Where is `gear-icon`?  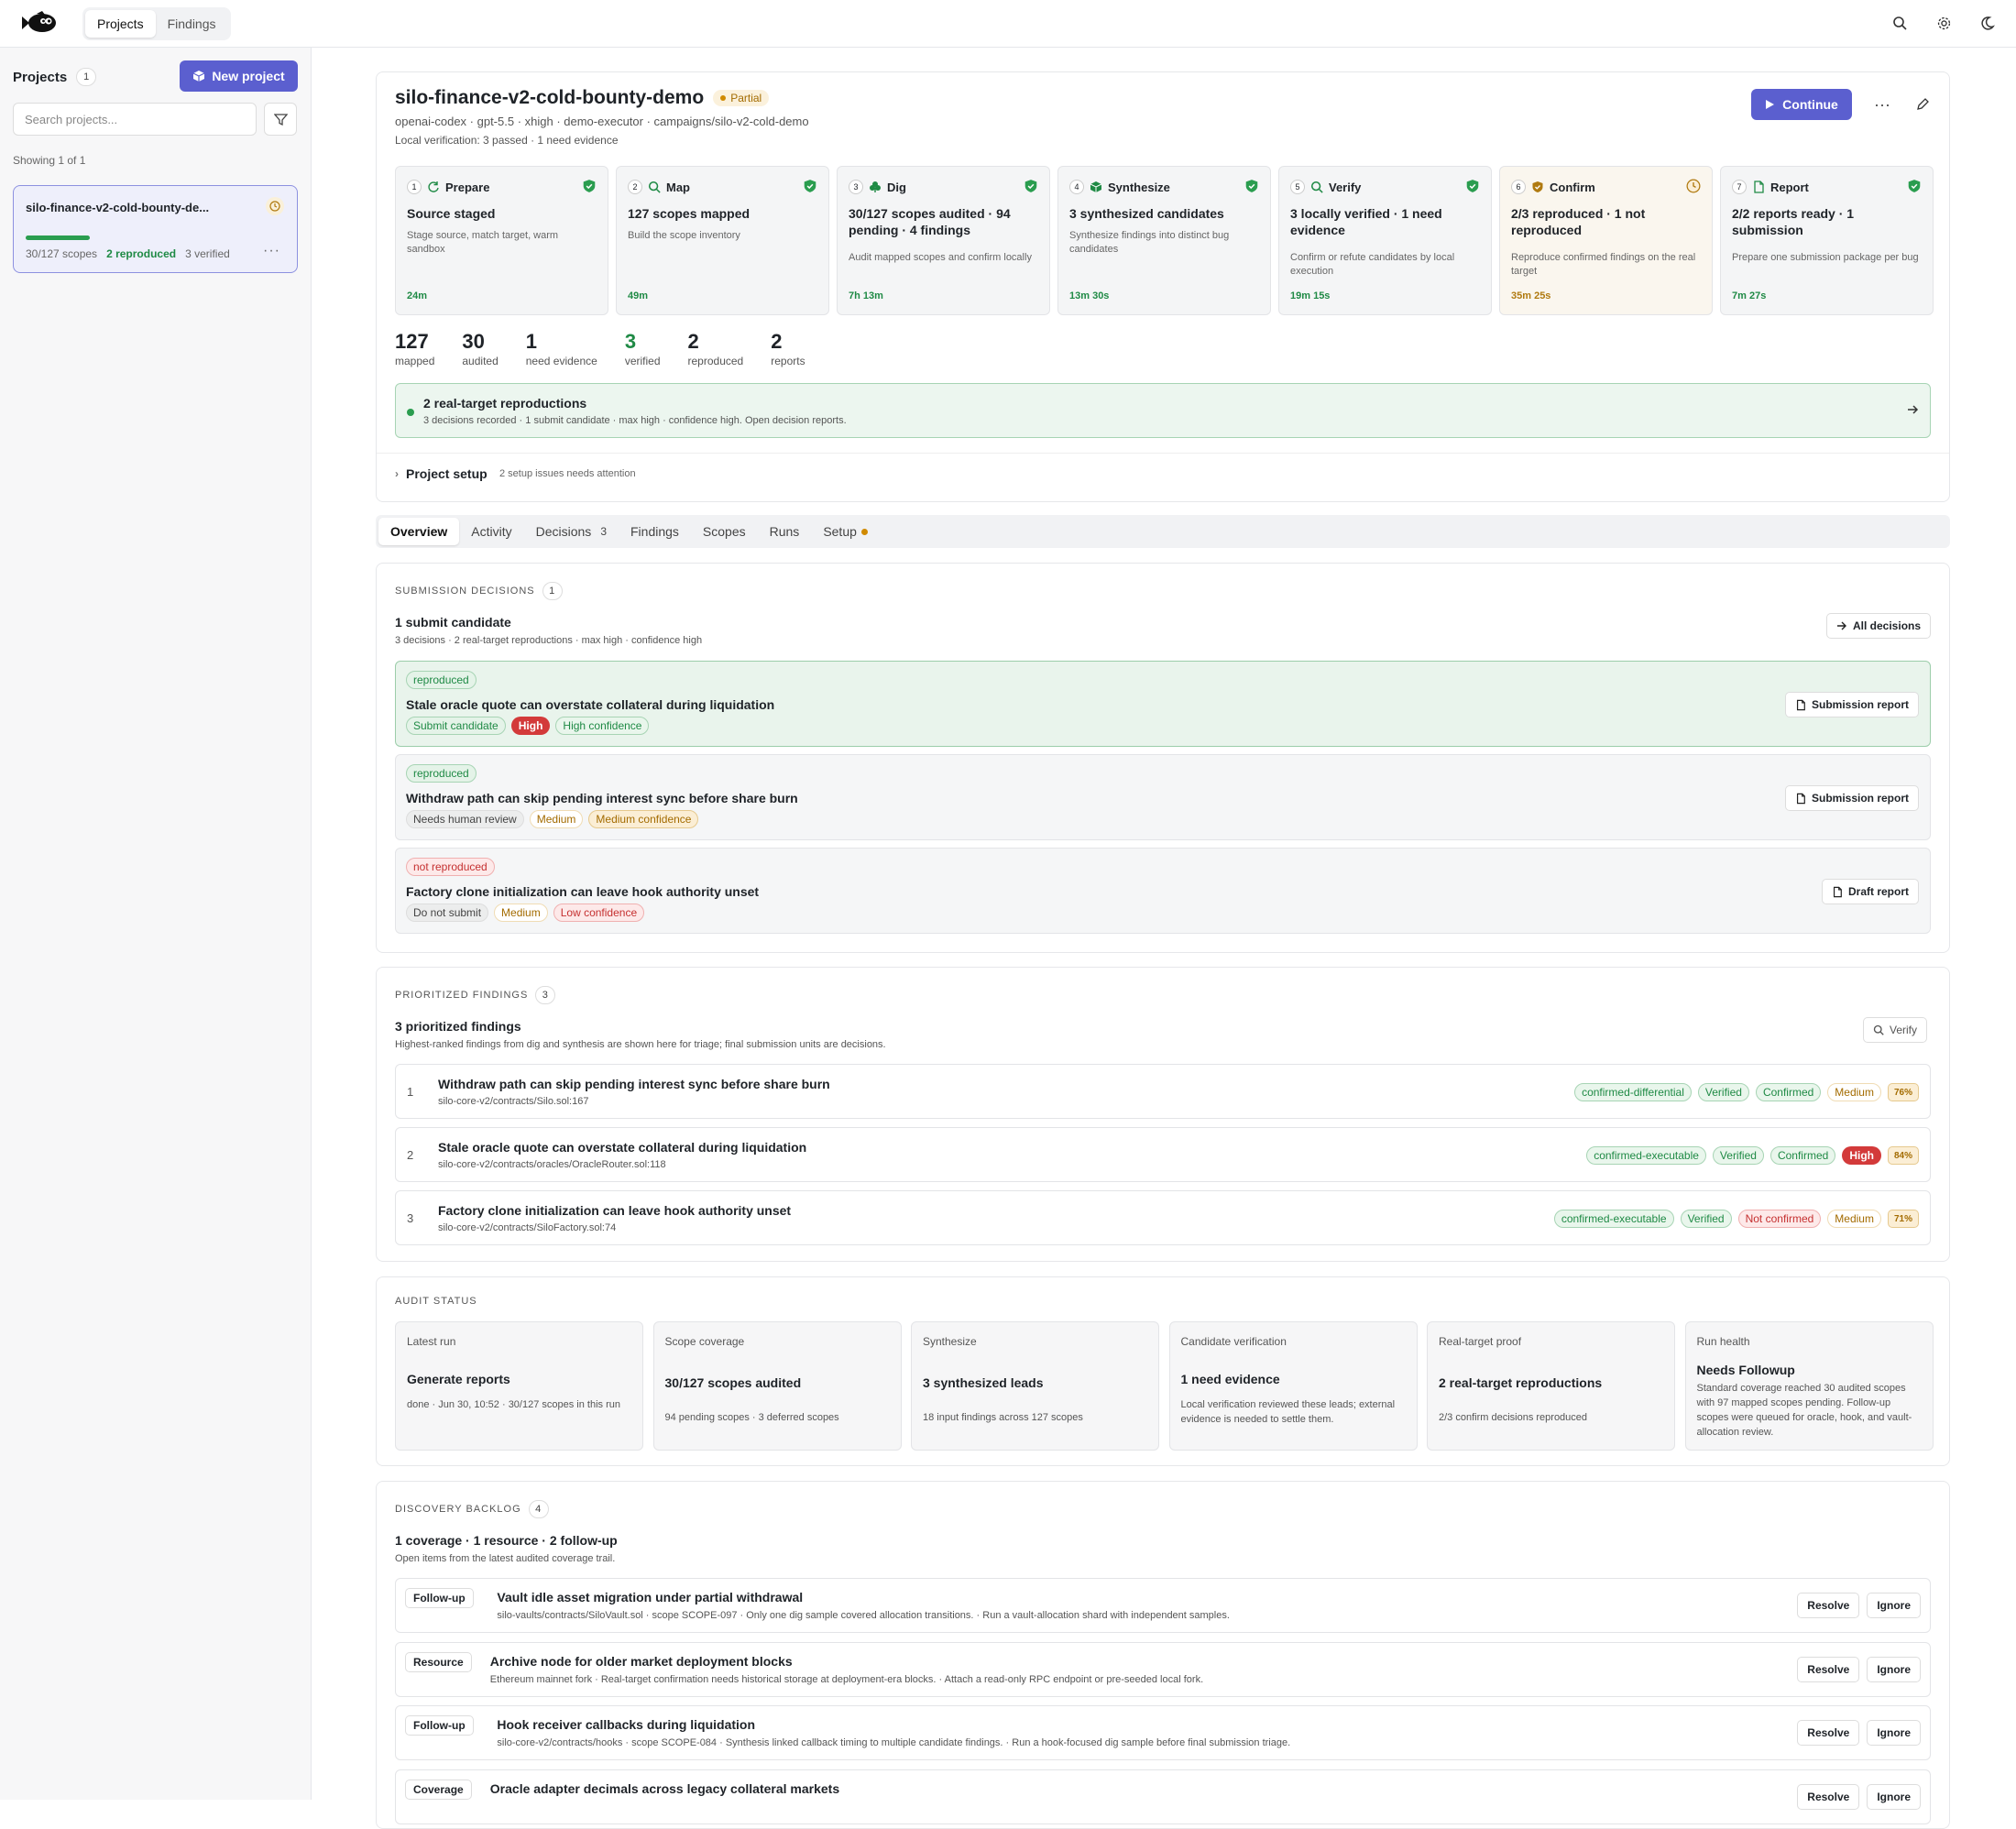
gear-icon is located at coordinates (1944, 23).